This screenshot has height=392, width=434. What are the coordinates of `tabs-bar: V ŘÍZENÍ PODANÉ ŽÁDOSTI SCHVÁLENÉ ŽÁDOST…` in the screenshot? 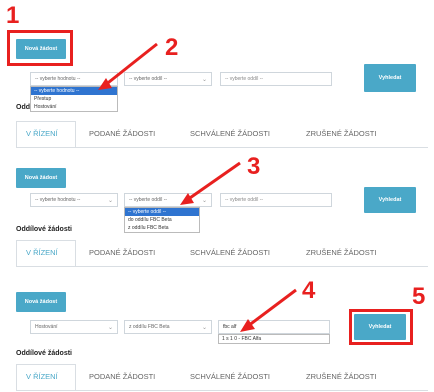 It's located at (222, 377).